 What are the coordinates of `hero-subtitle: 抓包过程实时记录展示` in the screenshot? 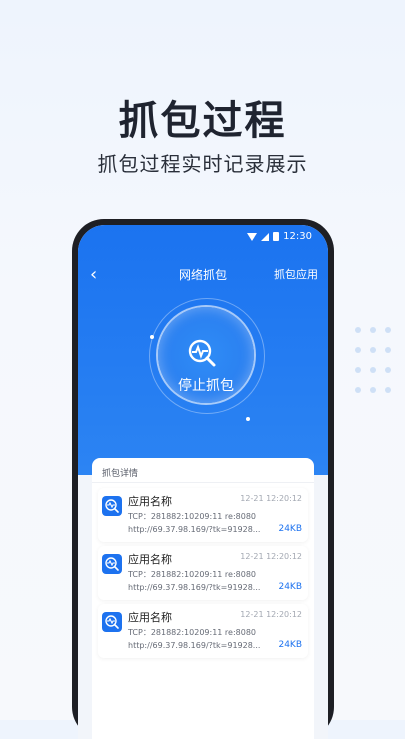 It's located at (202, 164).